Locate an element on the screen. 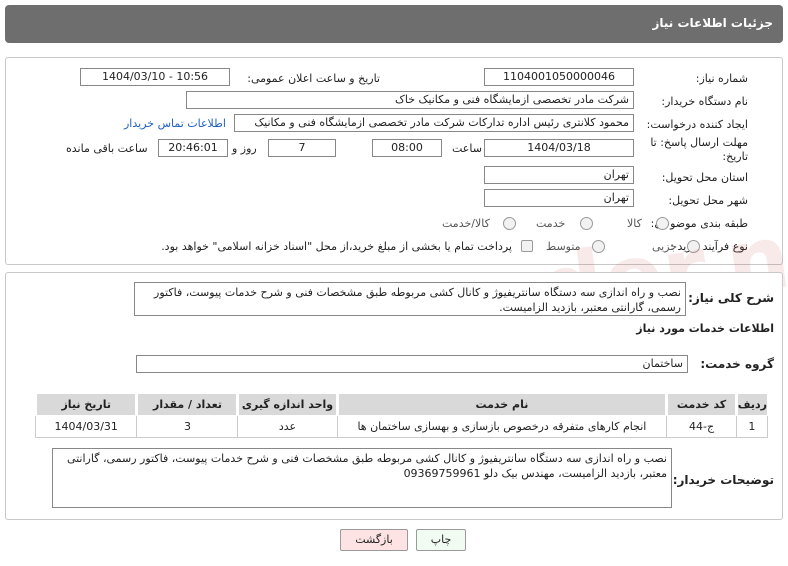 The image size is (788, 566). deadline-time-label: ساعت is located at coordinates (467, 148).